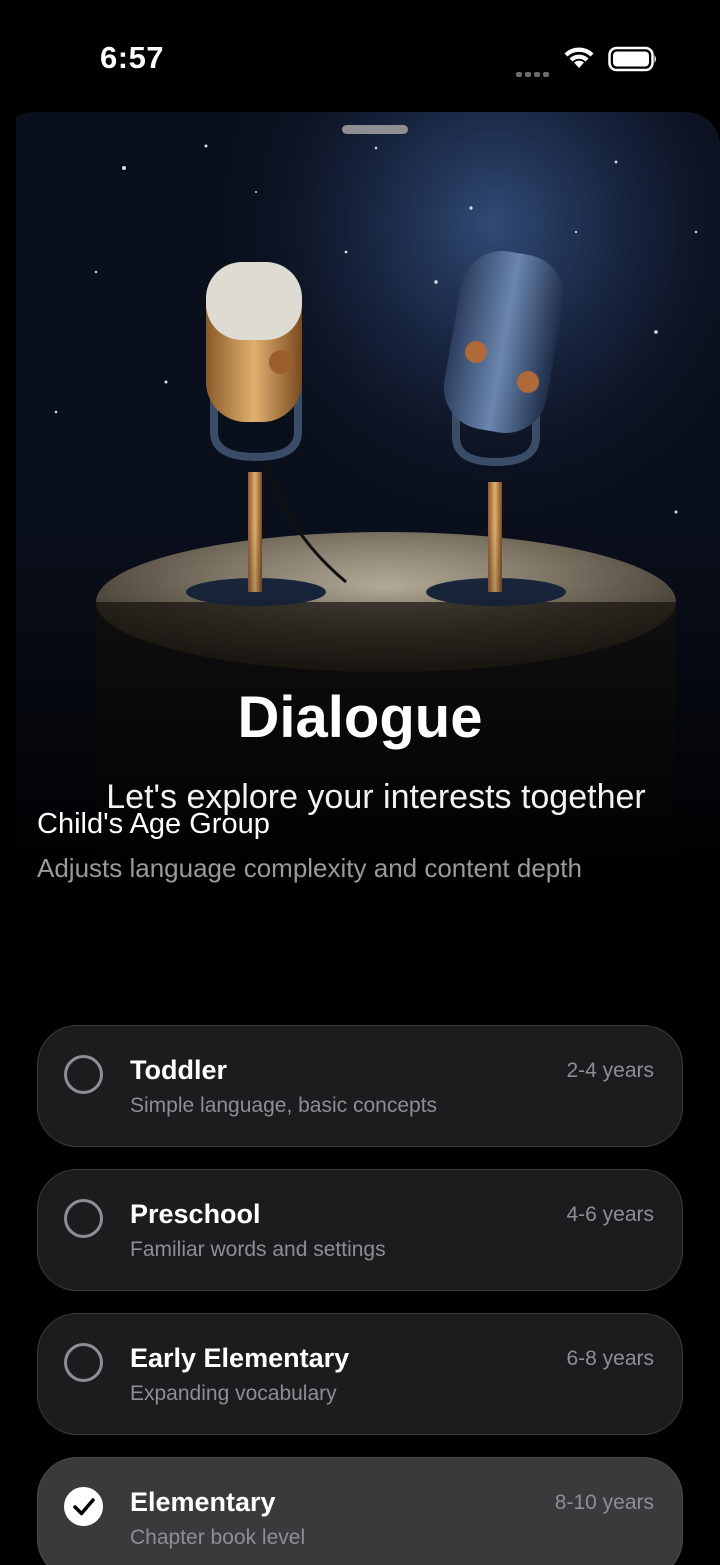 This screenshot has width=720, height=1565. I want to click on age-option-elementary: Elementary Chapter book level 8-10 years, so click(360, 1511).